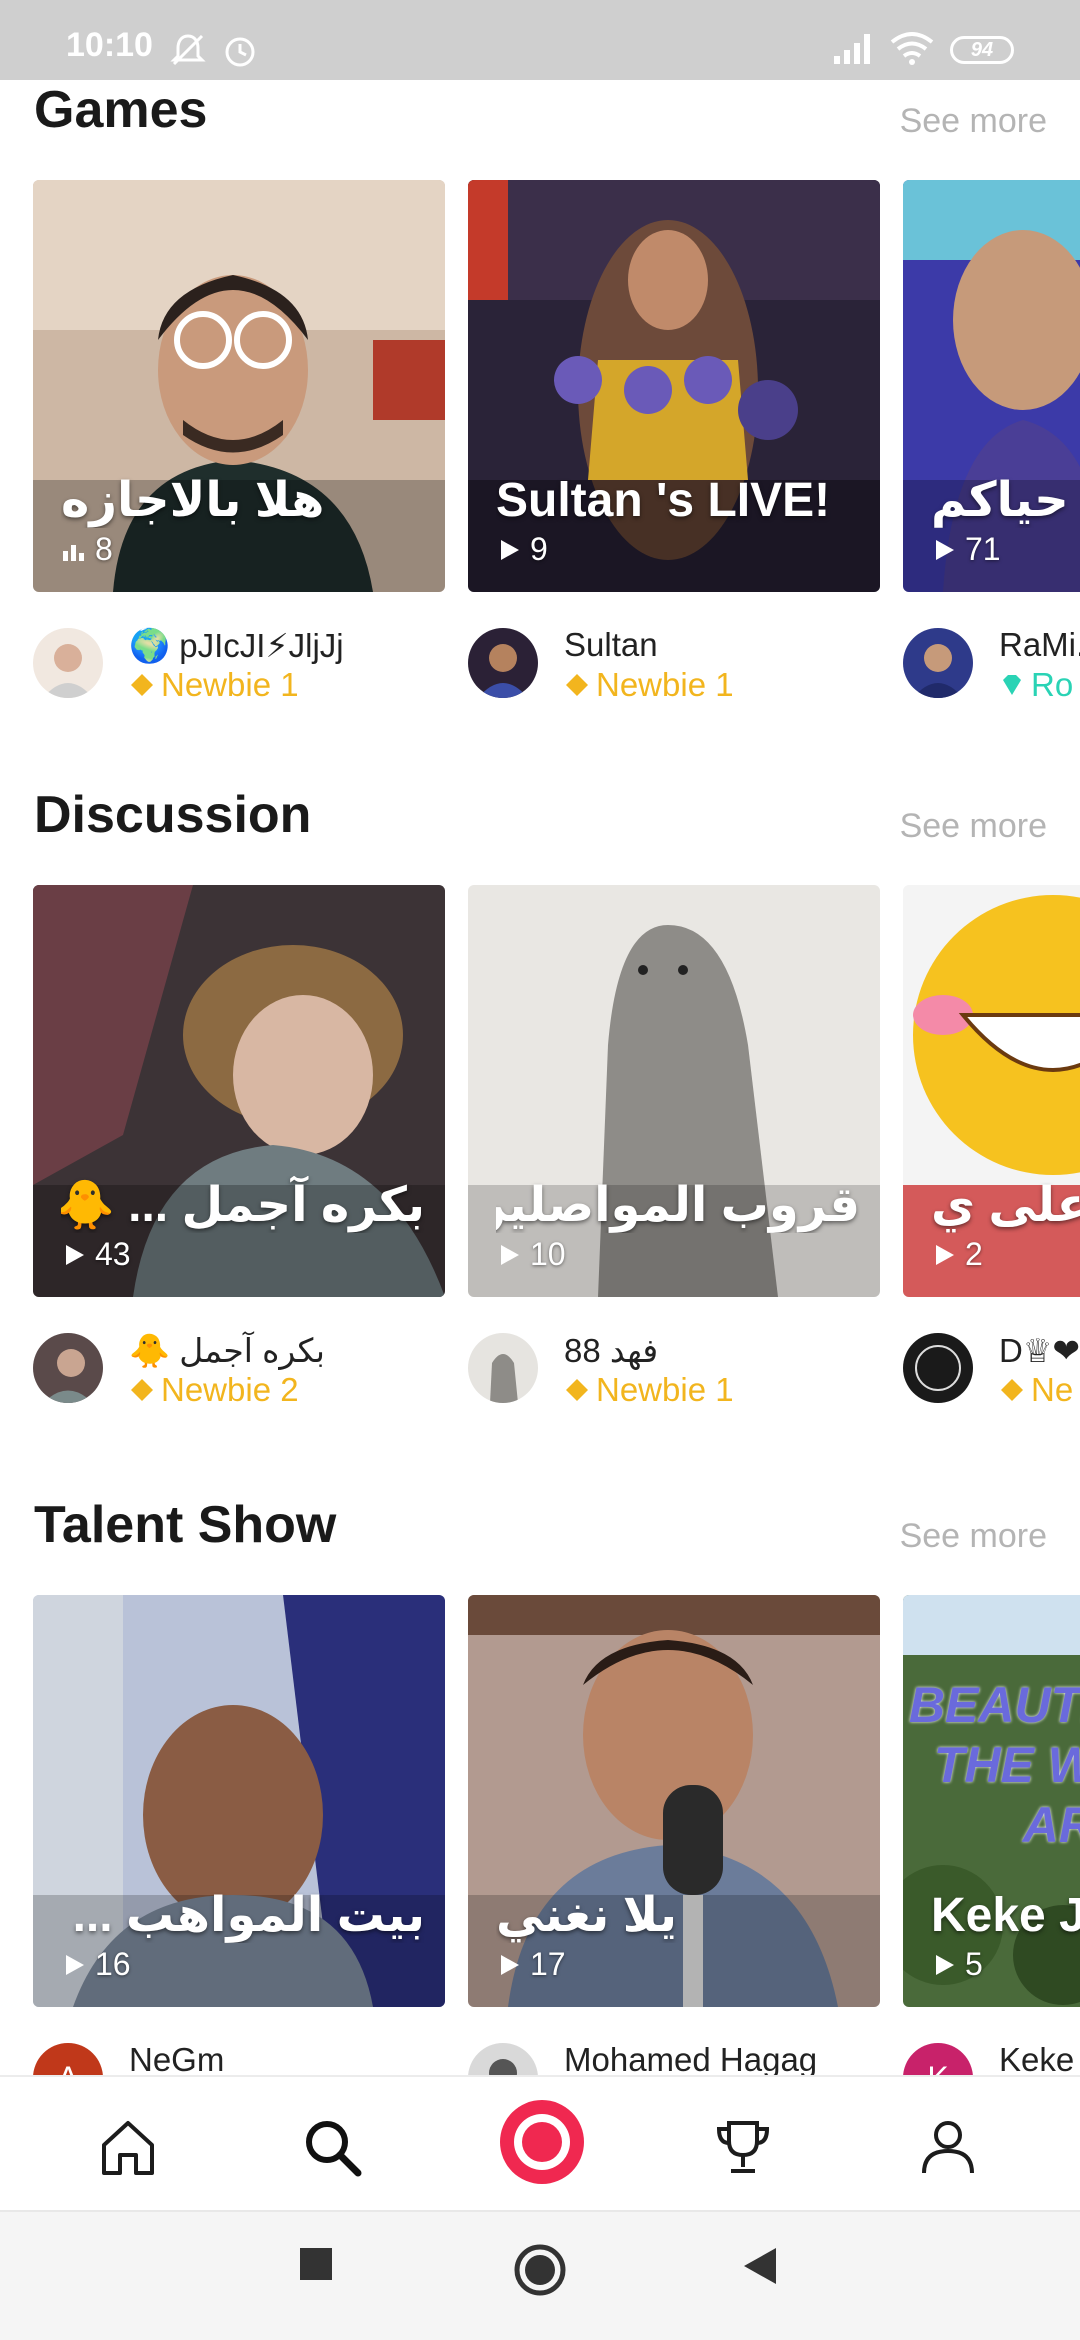 This screenshot has width=1080, height=2340. I want to click on nav-leaderboard, so click(743, 2147).